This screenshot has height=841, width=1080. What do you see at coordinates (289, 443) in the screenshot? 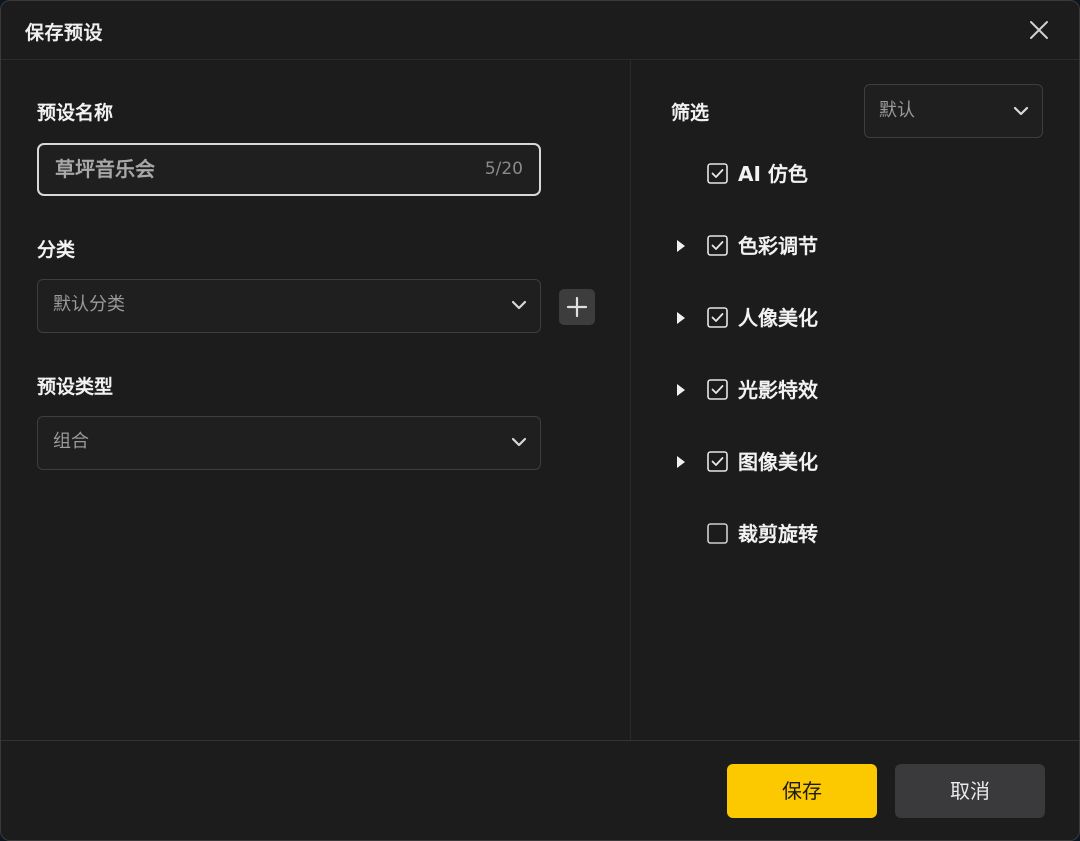
I see `preset-type-select: 组合` at bounding box center [289, 443].